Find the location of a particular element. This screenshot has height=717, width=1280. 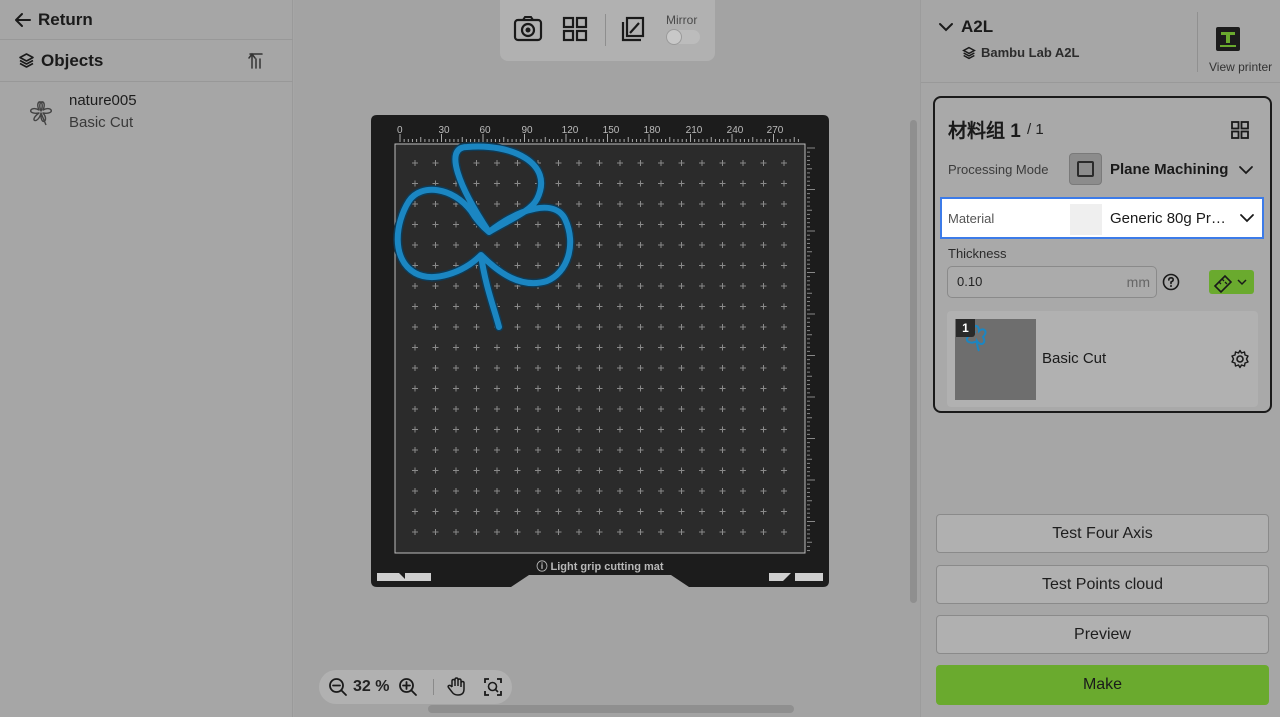

ruler-tick-label: 120 is located at coordinates (570, 130).